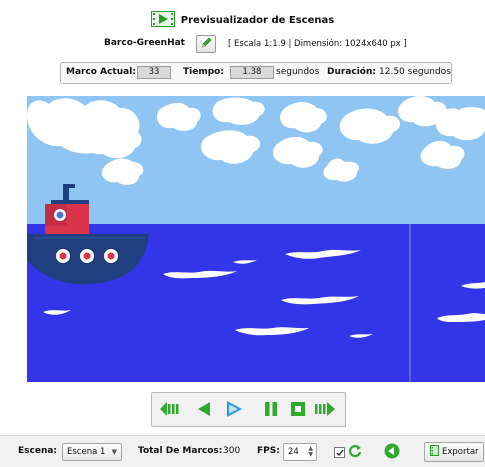 The image size is (485, 467). Describe the element at coordinates (38, 451) in the screenshot. I see `scene-label: Escena:` at that location.